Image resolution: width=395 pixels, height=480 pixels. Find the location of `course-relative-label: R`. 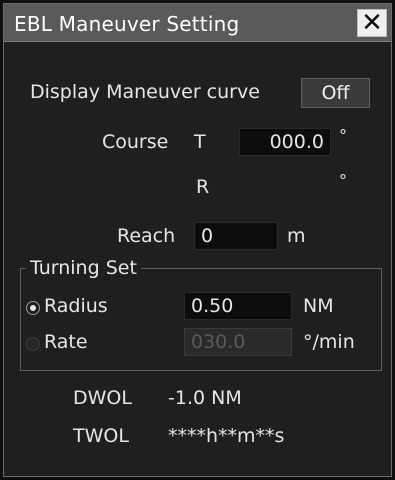

course-relative-label: R is located at coordinates (203, 187).